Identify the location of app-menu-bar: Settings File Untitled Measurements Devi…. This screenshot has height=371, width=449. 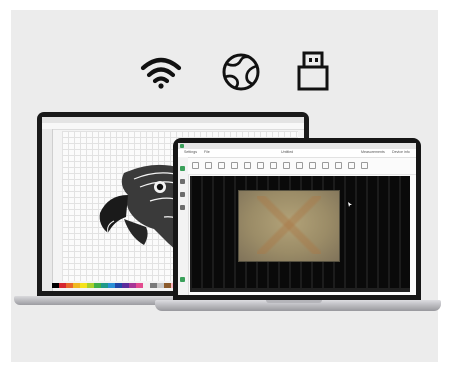
(297, 153).